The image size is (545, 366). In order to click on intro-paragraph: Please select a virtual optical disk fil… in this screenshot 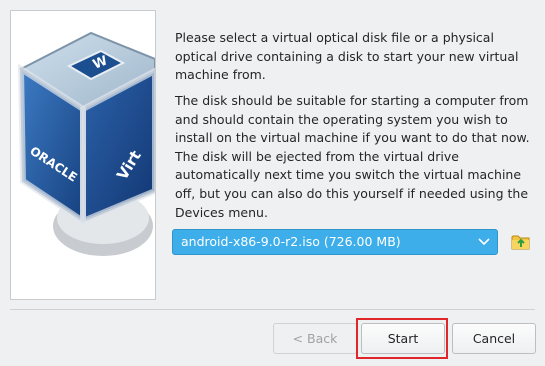, I will do `click(347, 56)`.